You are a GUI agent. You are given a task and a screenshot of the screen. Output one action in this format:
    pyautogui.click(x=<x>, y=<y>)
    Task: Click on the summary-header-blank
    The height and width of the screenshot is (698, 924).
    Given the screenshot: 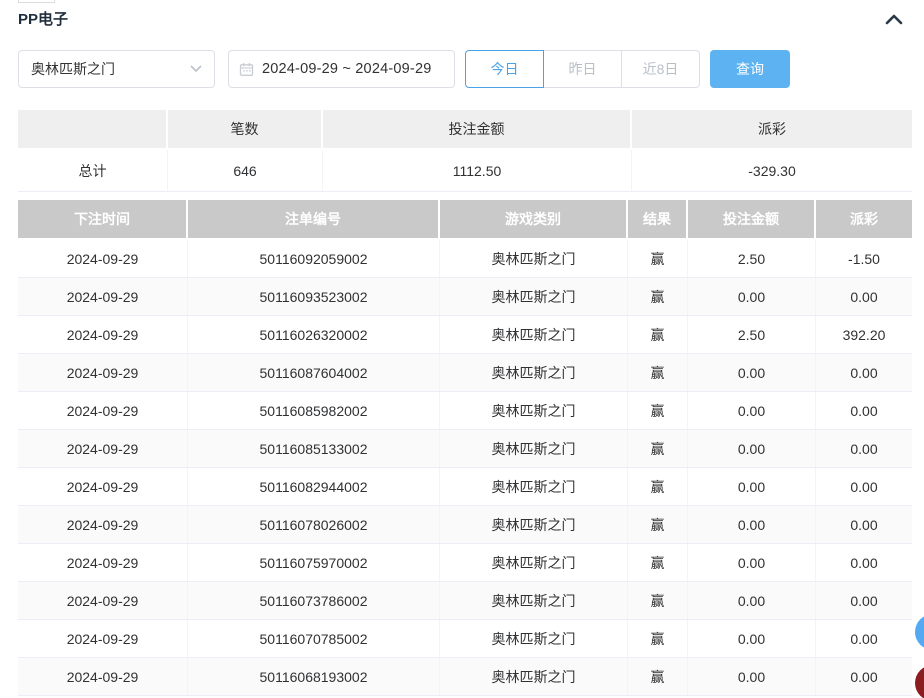 What is the action you would take?
    pyautogui.click(x=93, y=129)
    